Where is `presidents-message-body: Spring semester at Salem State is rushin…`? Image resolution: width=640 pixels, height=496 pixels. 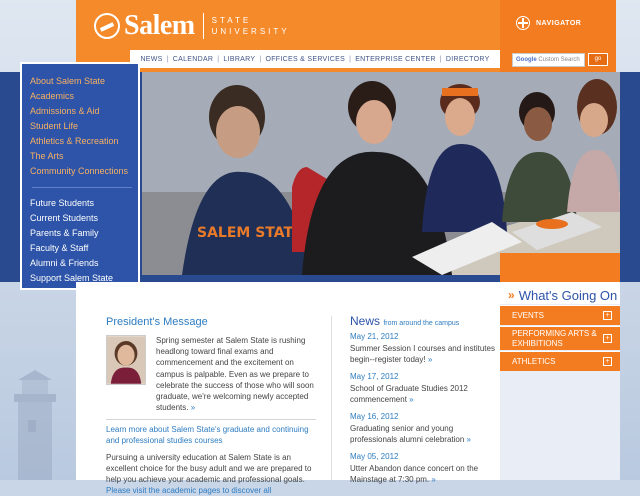
presidents-message-body: Spring semester at Salem State is rushin… is located at coordinates (211, 374).